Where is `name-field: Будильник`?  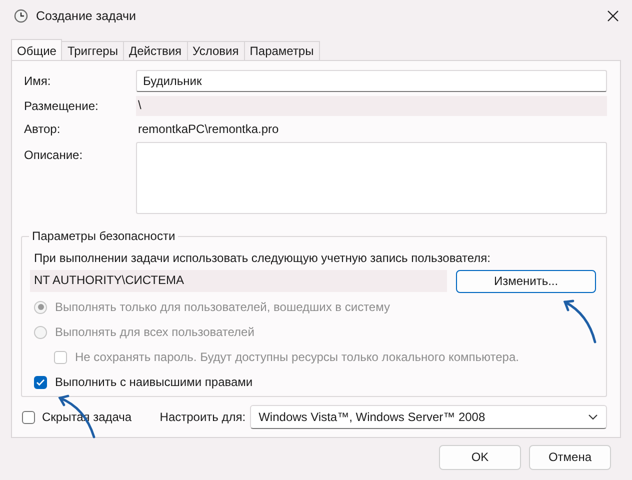
name-field: Будильник is located at coordinates (371, 81).